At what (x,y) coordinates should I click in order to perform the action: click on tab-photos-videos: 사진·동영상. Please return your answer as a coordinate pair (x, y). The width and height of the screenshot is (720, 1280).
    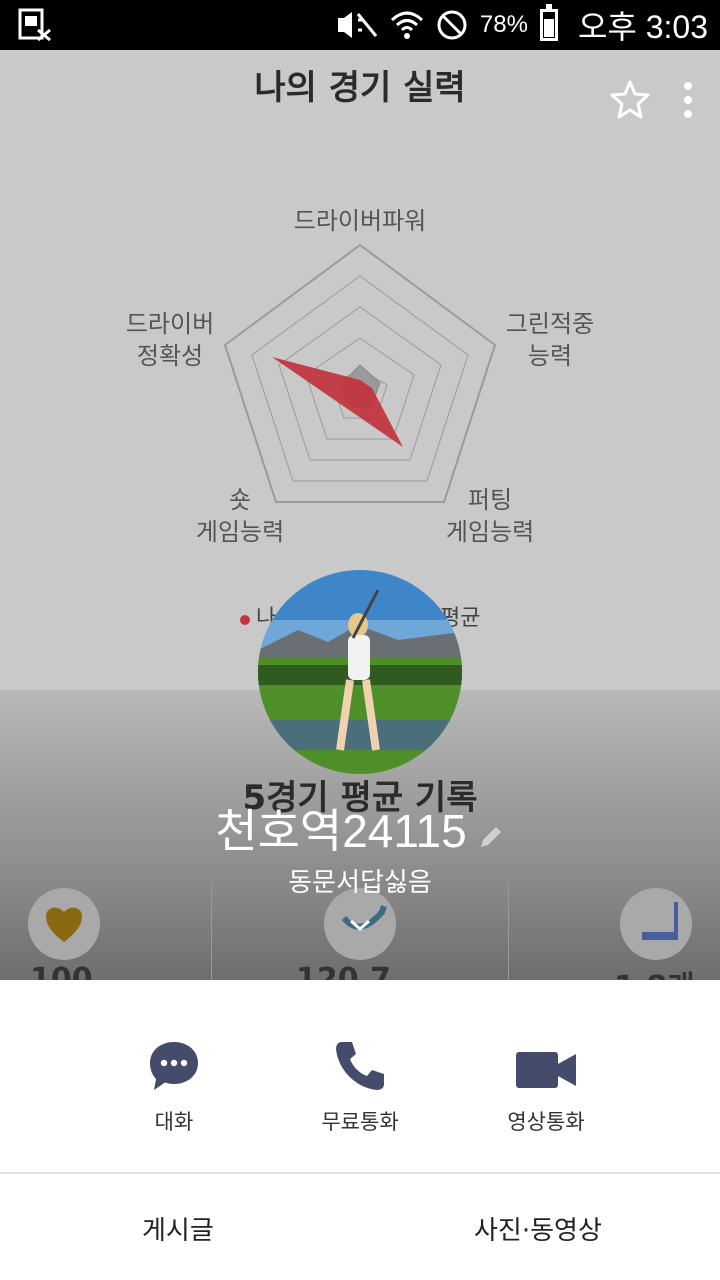
    Looking at the image, I should click on (538, 1228).